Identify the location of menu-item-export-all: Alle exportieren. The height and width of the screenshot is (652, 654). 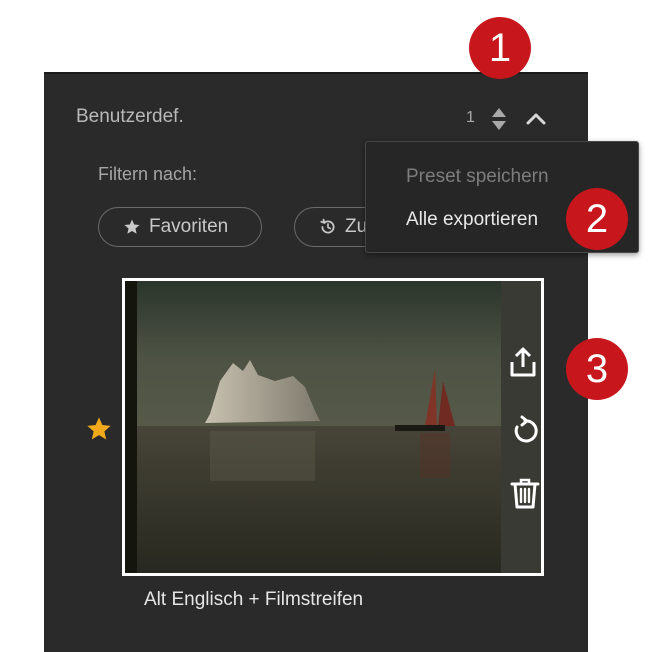
(472, 220).